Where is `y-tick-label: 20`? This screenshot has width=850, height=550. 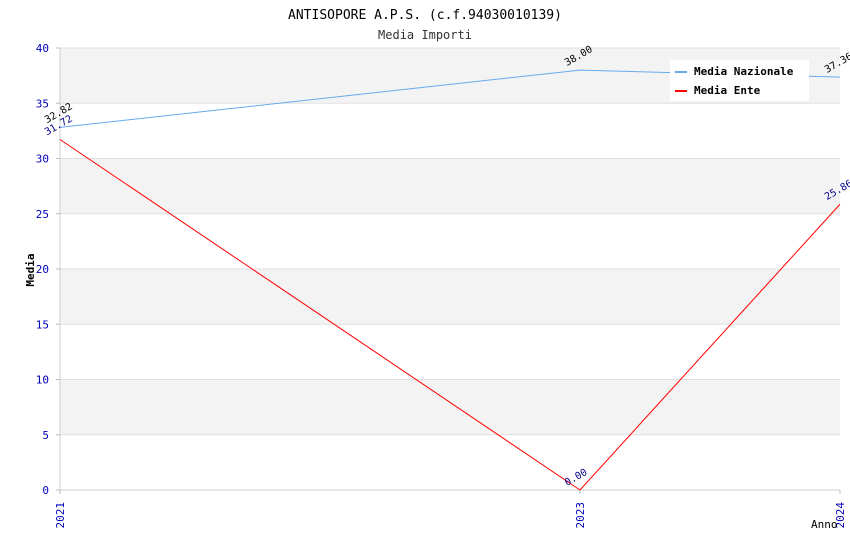 y-tick-label: 20 is located at coordinates (42, 269).